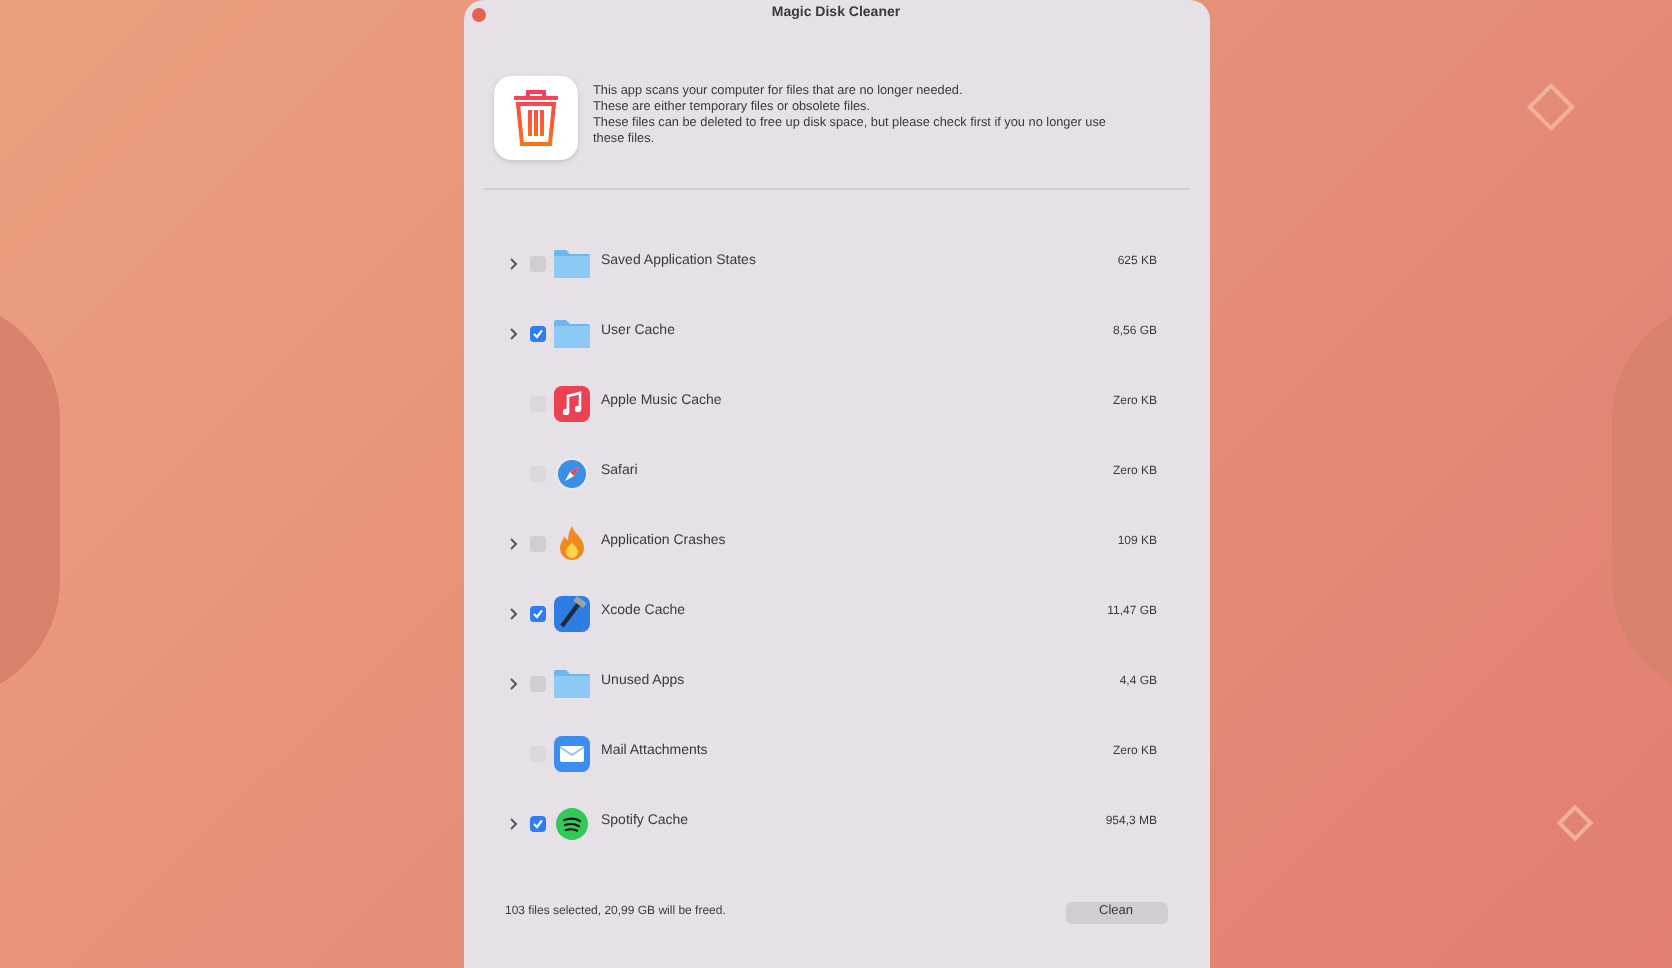  I want to click on hammer-icon, so click(571, 613).